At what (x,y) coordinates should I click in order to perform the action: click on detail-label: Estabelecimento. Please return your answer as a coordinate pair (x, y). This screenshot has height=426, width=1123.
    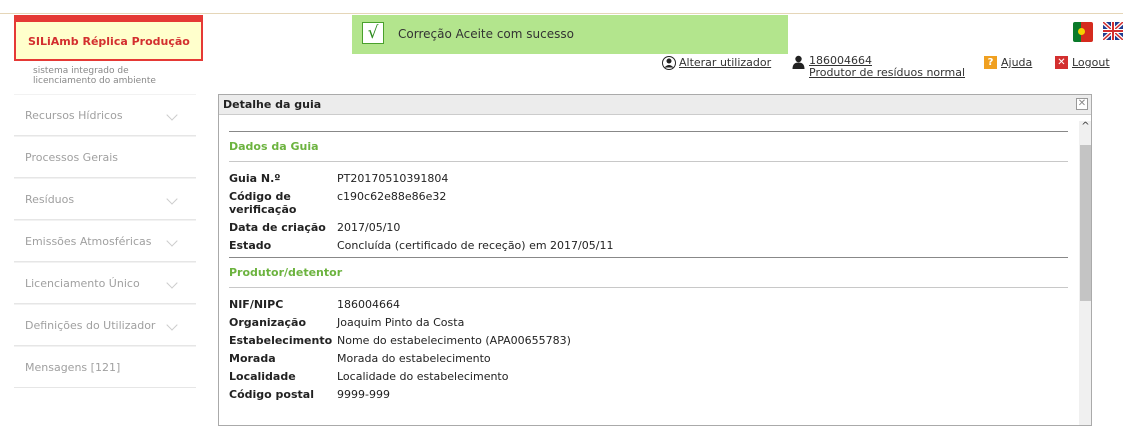
    Looking at the image, I should click on (281, 340).